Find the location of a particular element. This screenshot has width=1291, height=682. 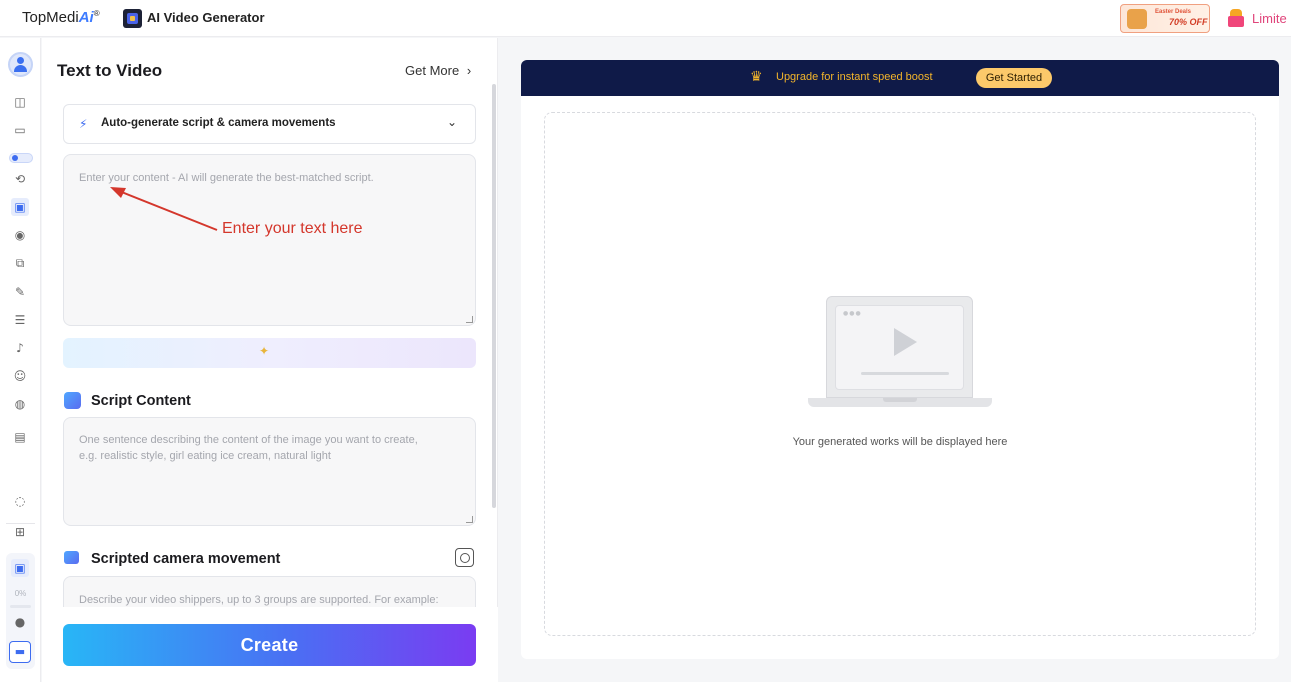

video-icon: ▣ is located at coordinates (20, 207).